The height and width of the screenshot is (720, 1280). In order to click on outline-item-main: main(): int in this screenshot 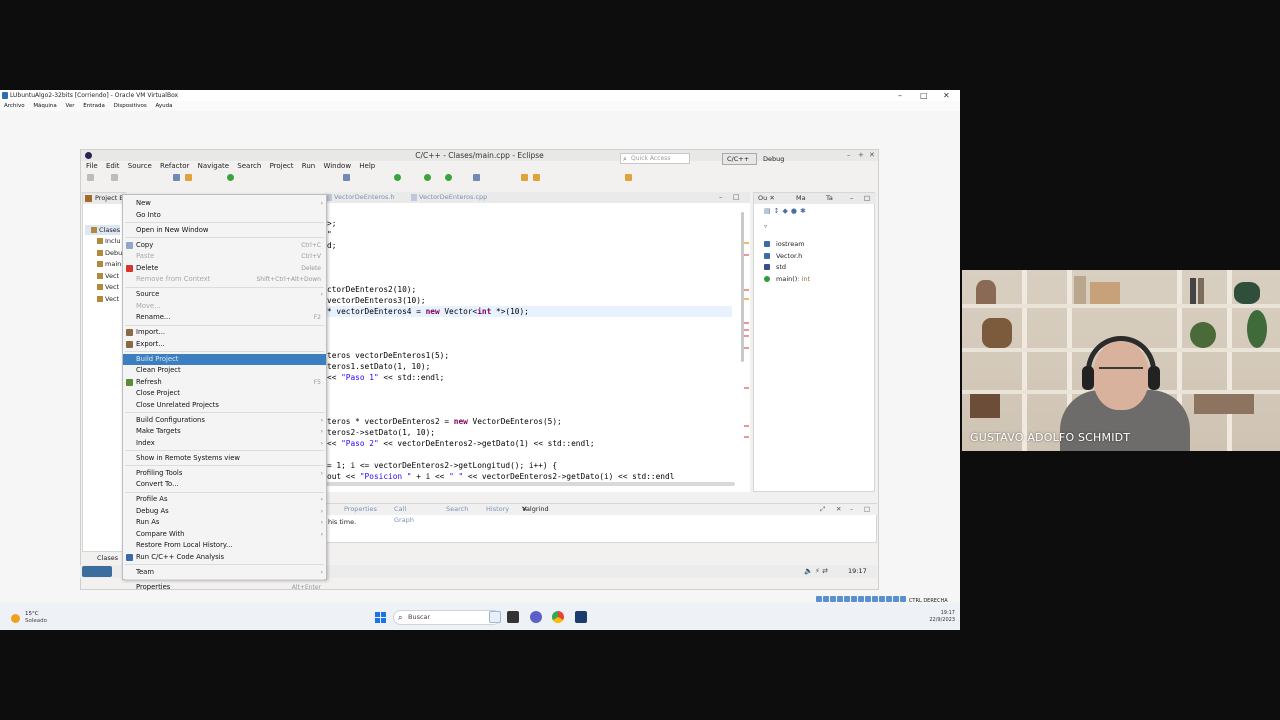, I will do `click(787, 279)`.